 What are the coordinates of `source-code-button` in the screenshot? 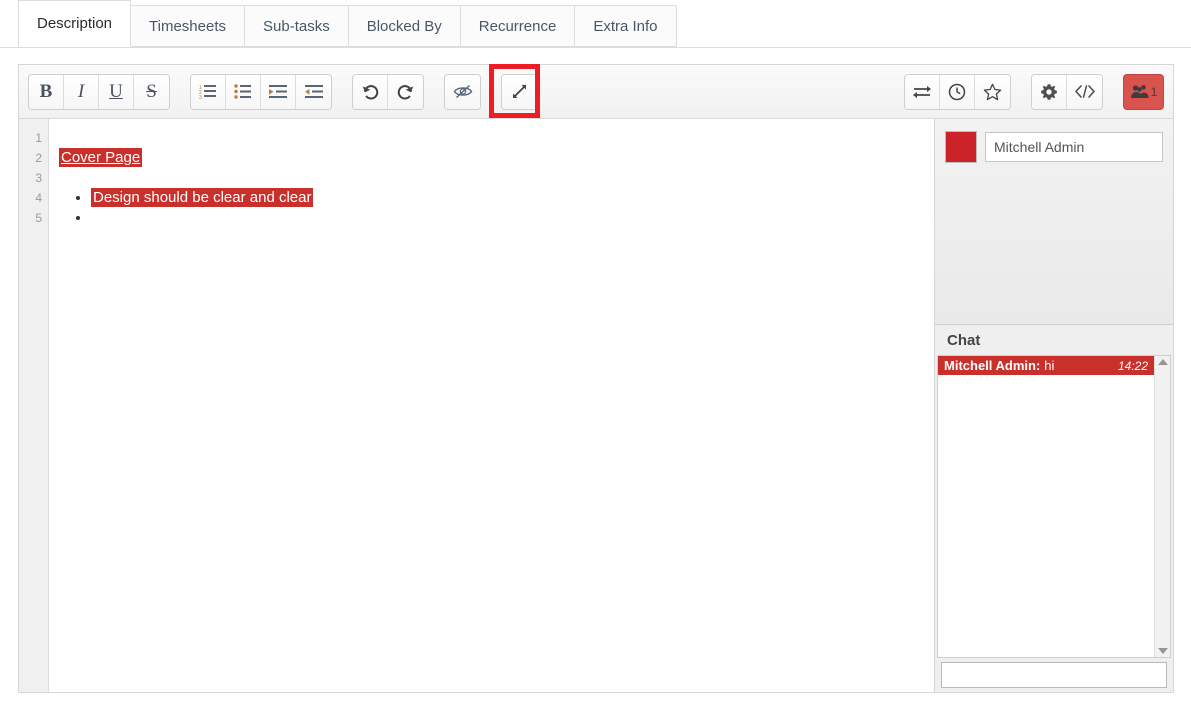 It's located at (1084, 91).